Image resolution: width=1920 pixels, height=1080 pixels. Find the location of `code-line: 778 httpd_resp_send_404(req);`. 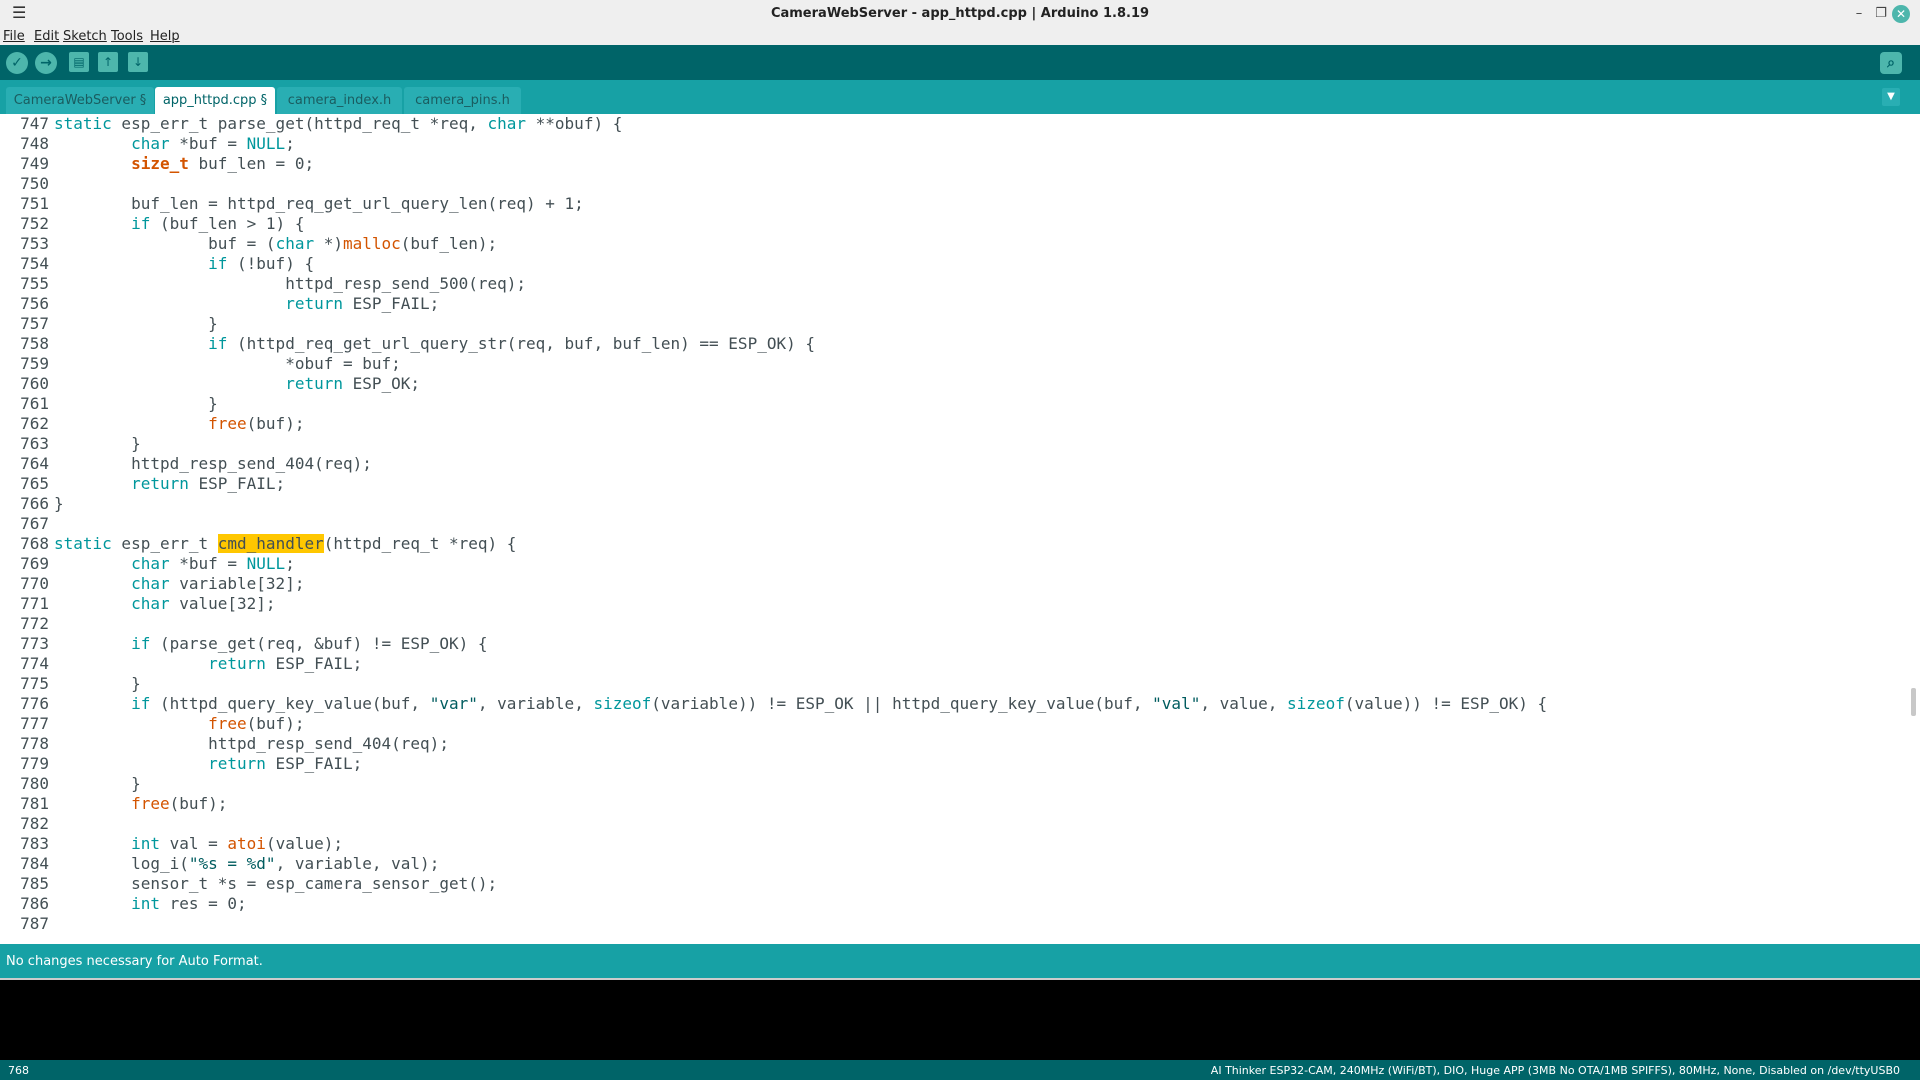

code-line: 778 httpd_resp_send_404(req); is located at coordinates (234, 743).